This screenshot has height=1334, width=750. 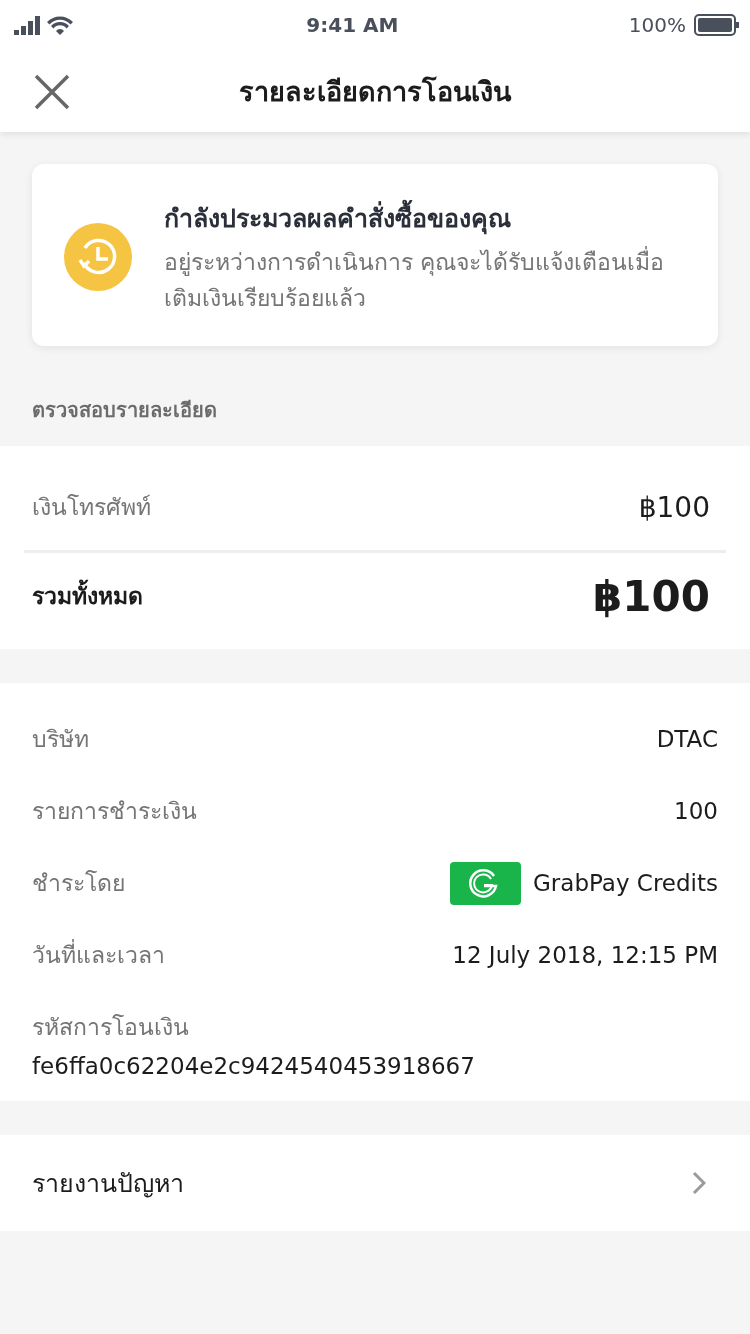 I want to click on status-time: 9:41 AM, so click(x=352, y=25).